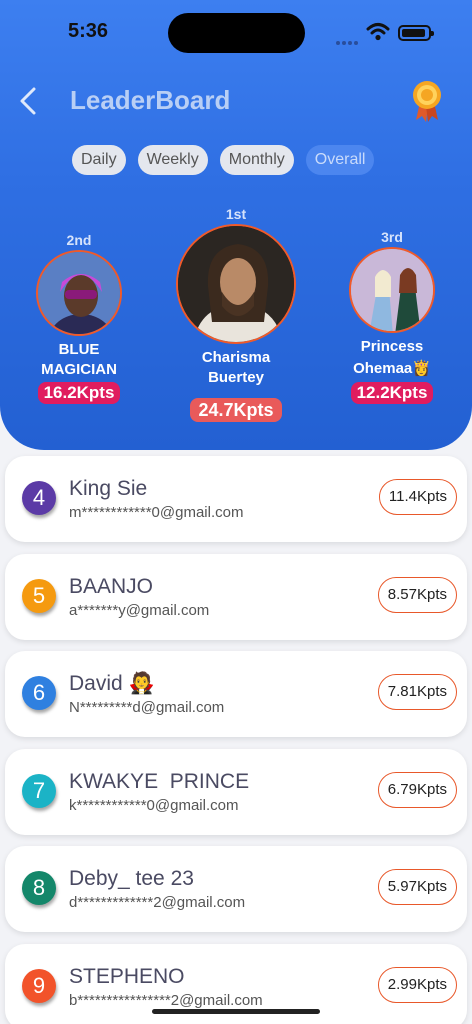 This screenshot has height=1024, width=472. I want to click on player-name: King Sie, so click(108, 488).